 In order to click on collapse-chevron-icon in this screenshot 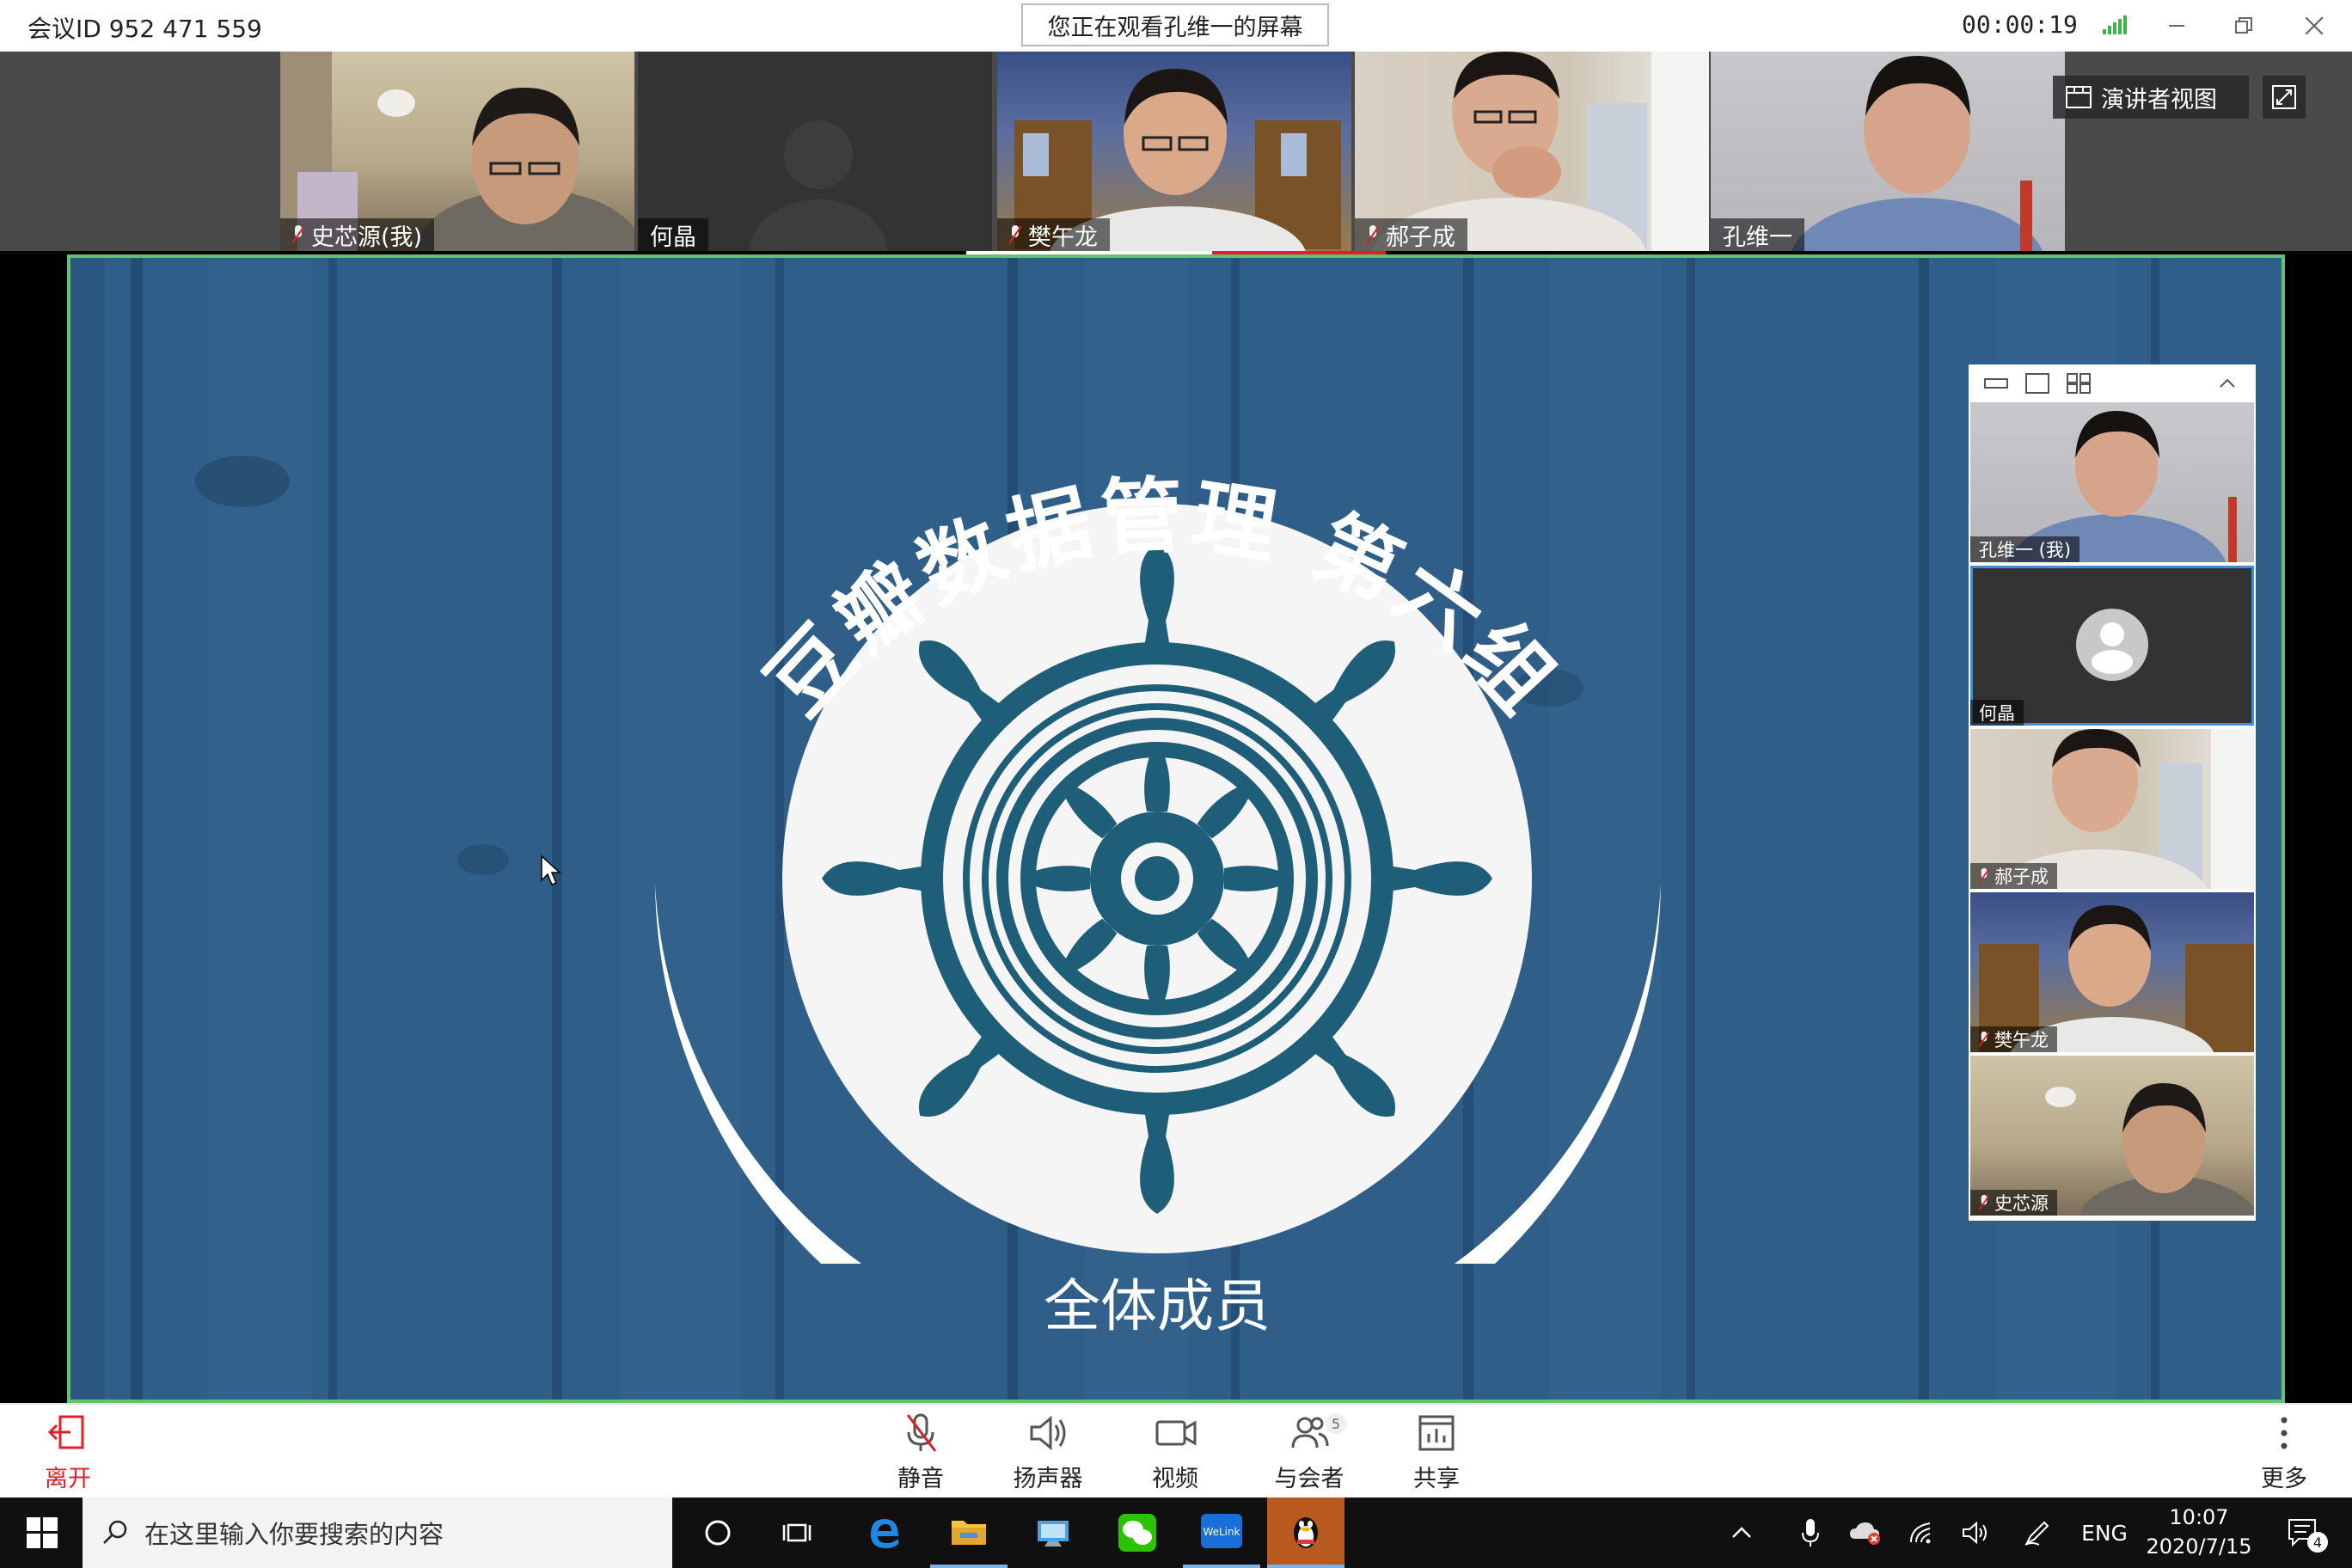, I will do `click(2227, 383)`.